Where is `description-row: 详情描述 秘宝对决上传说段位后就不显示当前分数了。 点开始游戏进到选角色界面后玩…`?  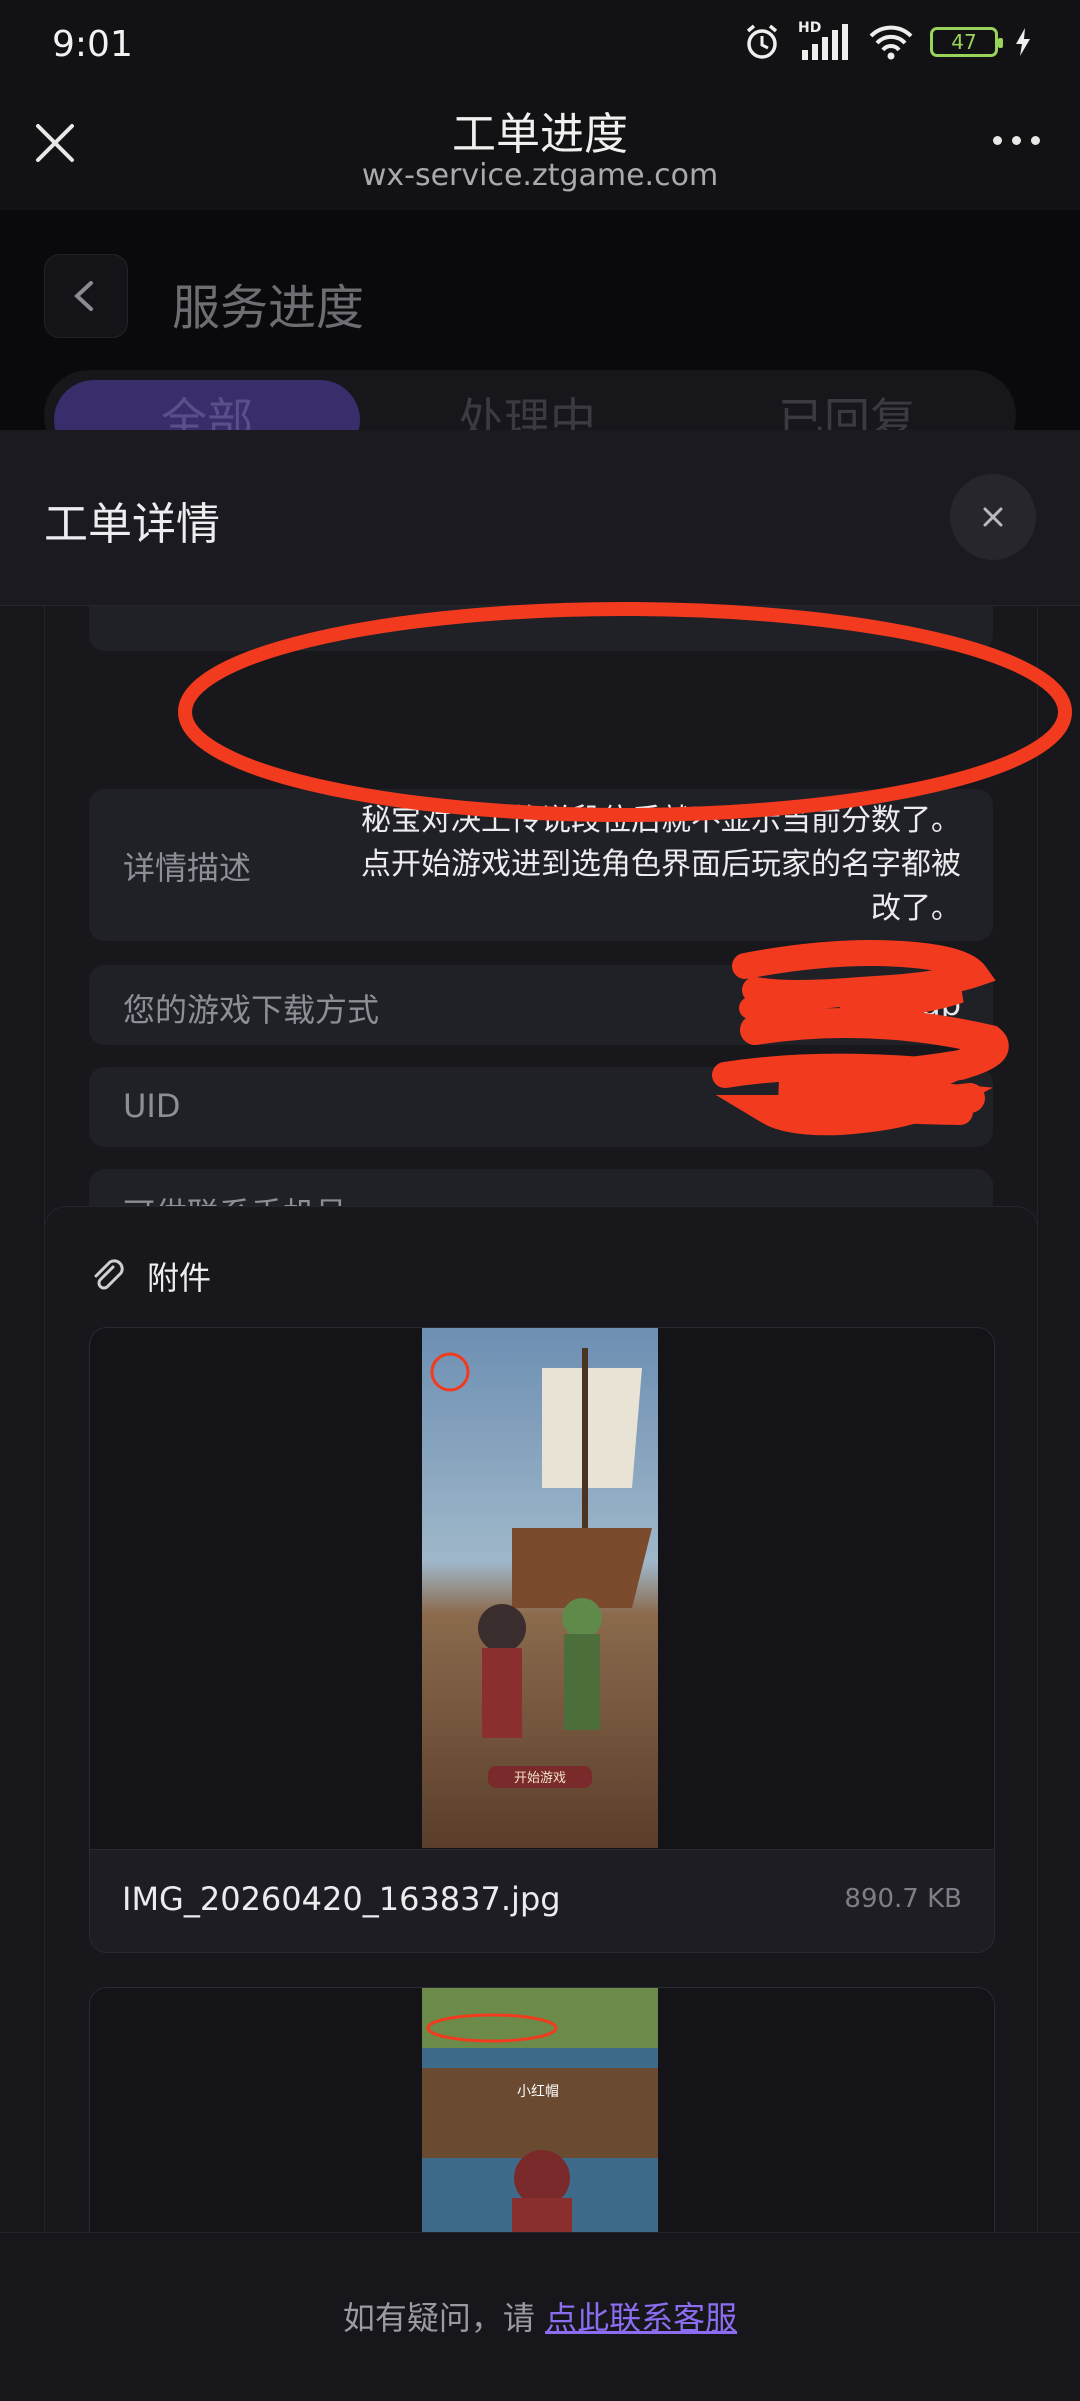
description-row: 详情描述 秘宝对决上传说段位后就不显示当前分数了。 点开始游戏进到选角色界面后玩… is located at coordinates (541, 865).